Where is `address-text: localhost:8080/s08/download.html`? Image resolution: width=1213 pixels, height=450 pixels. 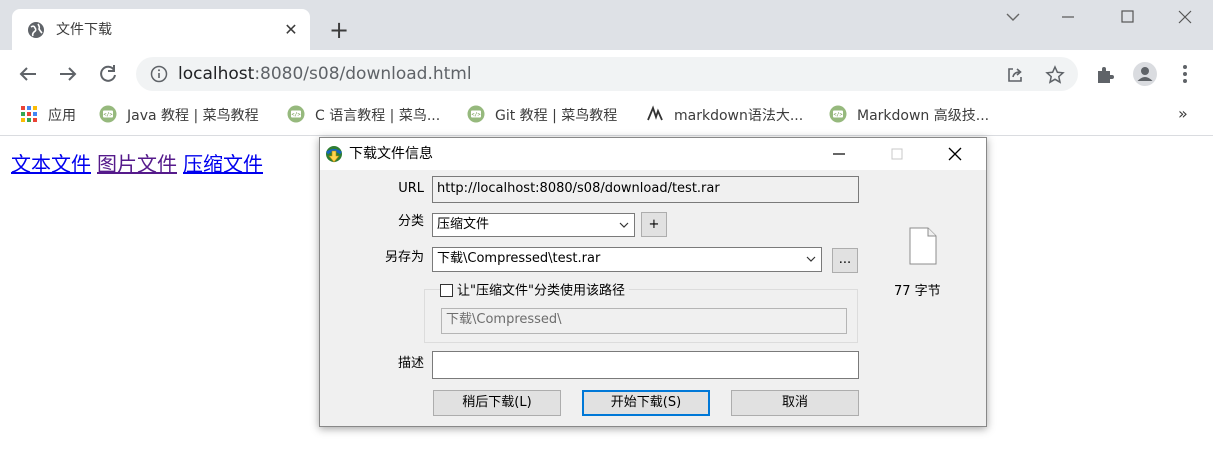
address-text: localhost:8080/s08/download.html is located at coordinates (325, 74).